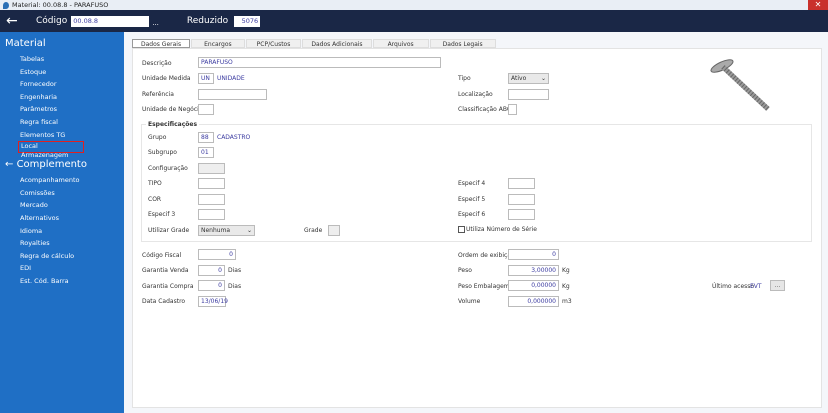 This screenshot has height=413, width=828. I want to click on configuracao-input, so click(211, 168).